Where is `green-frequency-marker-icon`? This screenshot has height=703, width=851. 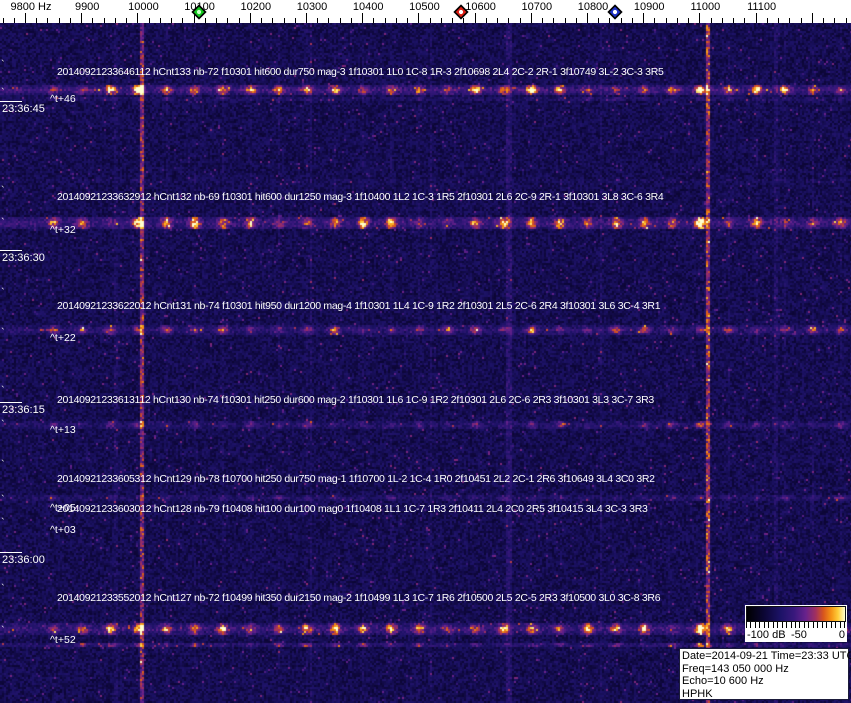 green-frequency-marker-icon is located at coordinates (199, 14).